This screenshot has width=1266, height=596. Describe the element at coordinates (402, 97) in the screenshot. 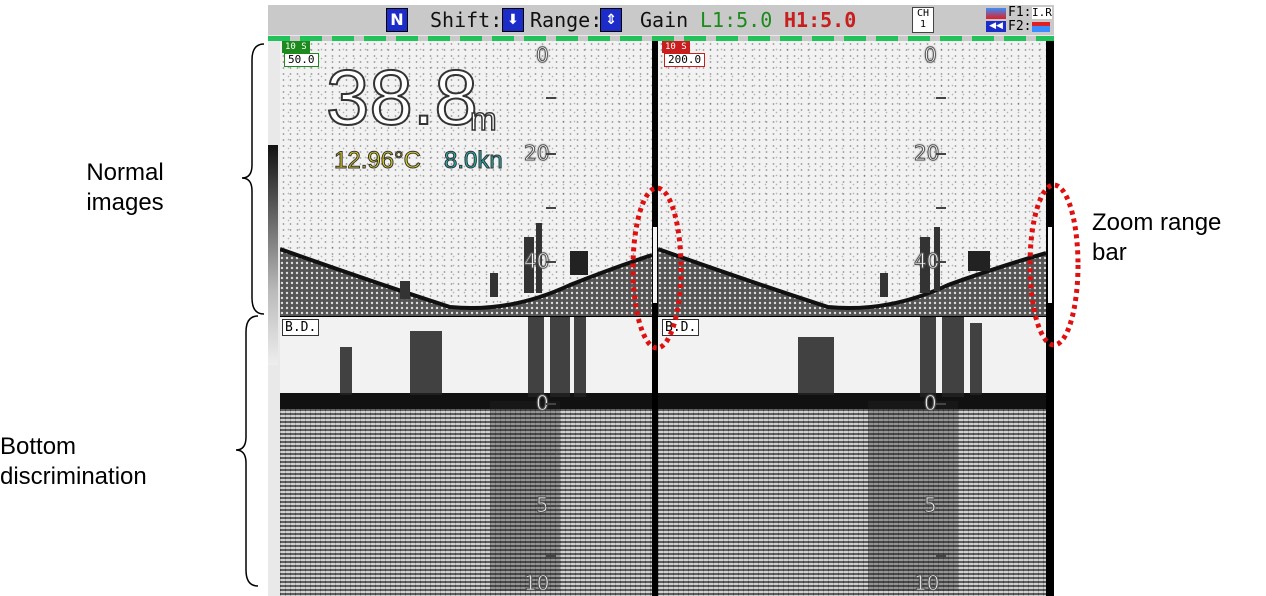

I see `depth-readout: 38.8` at that location.